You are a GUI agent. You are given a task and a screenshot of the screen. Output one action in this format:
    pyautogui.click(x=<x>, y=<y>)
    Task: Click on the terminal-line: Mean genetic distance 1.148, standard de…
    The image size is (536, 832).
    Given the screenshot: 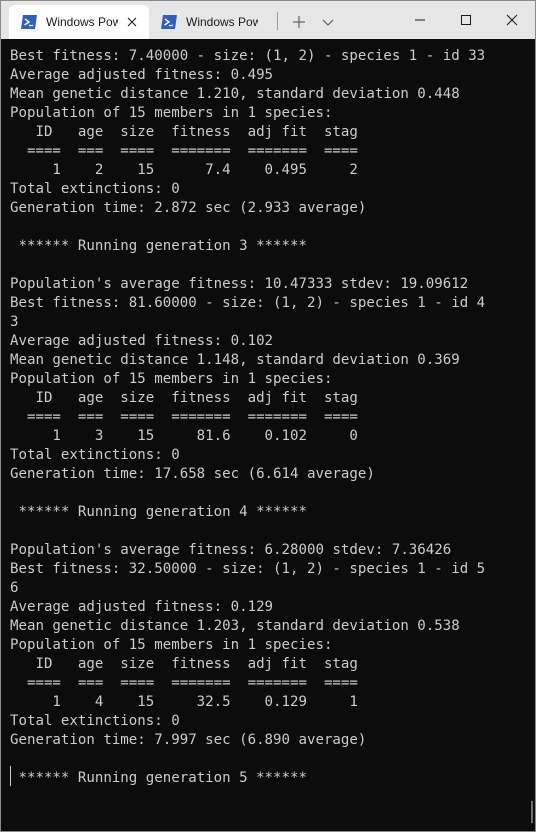 What is the action you would take?
    pyautogui.click(x=235, y=360)
    